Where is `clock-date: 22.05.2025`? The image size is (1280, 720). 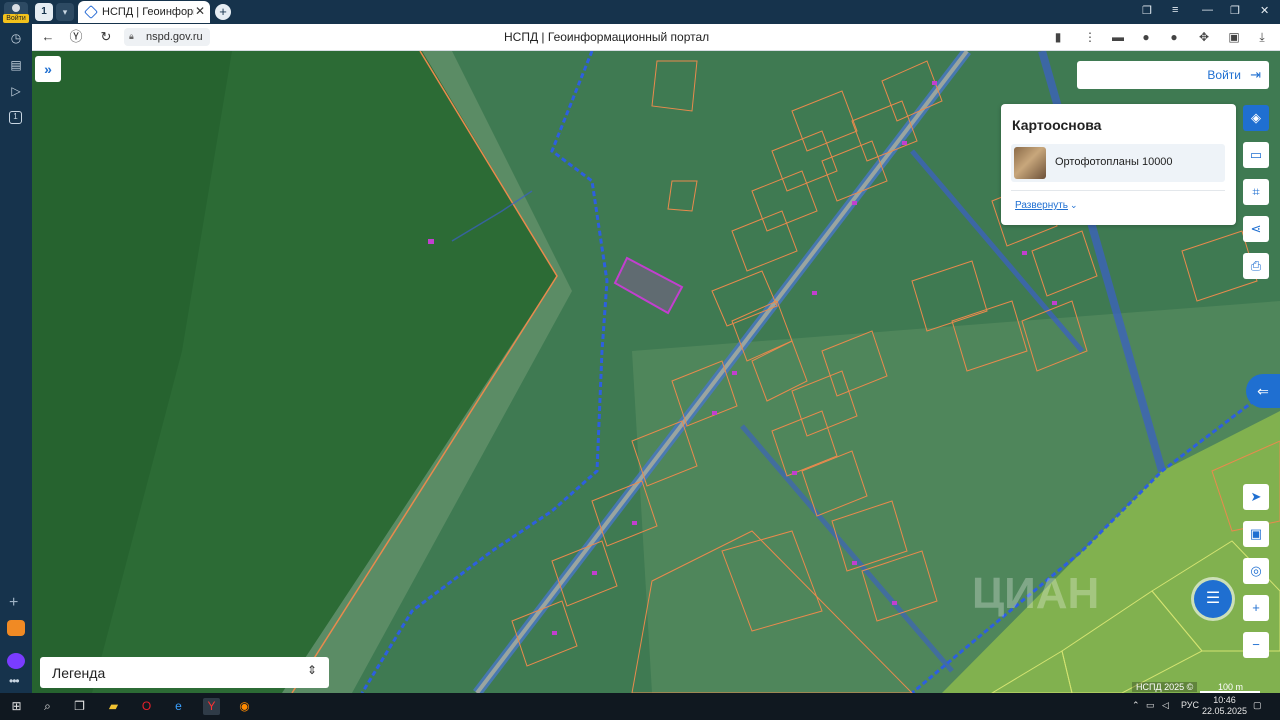 clock-date: 22.05.2025 is located at coordinates (1225, 711).